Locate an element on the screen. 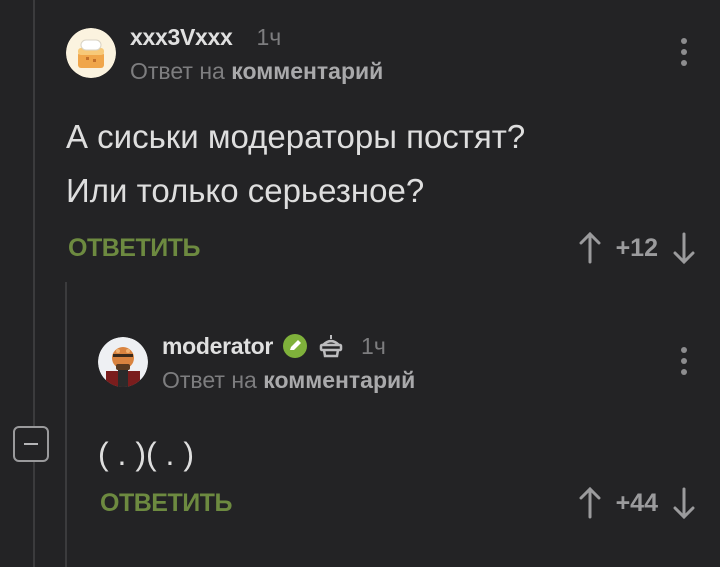 This screenshot has width=720, height=567. vote-controls: +44 is located at coordinates (637, 503).